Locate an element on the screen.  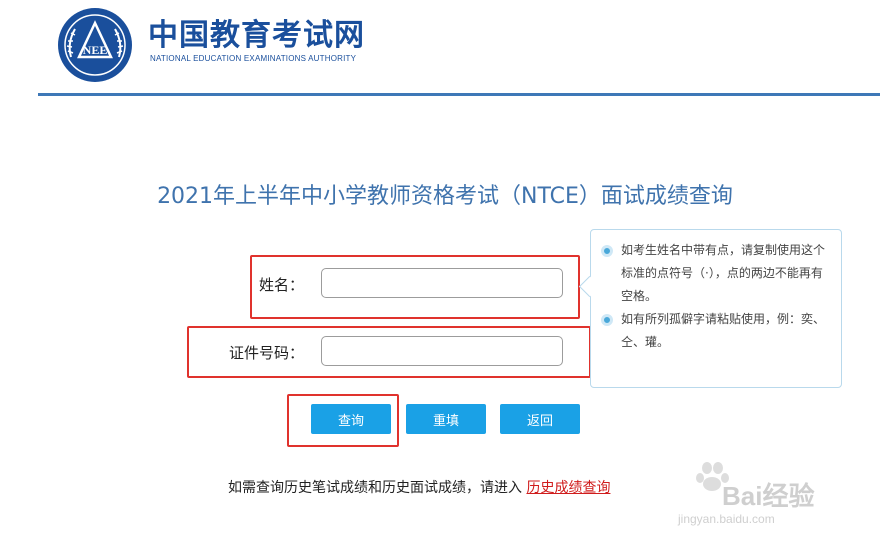
name-input is located at coordinates (442, 283).